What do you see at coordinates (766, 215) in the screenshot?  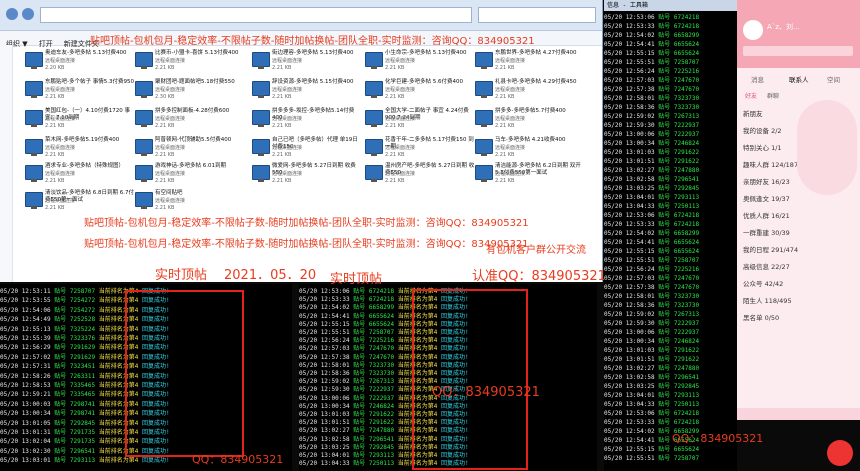 I see `contact-group: 优质人群 16/21` at bounding box center [766, 215].